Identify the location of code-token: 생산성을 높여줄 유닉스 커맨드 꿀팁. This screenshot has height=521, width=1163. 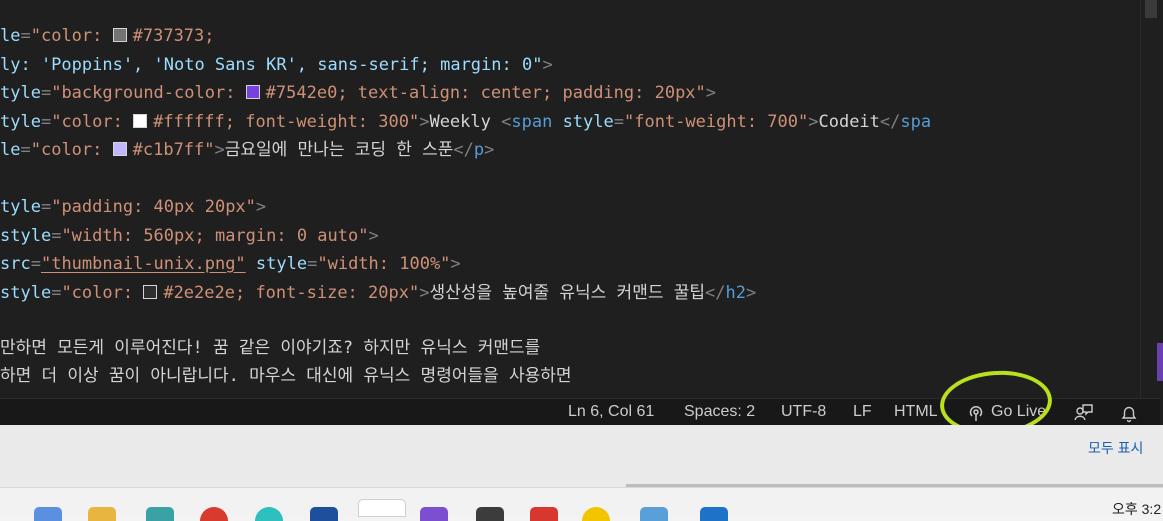
(567, 293).